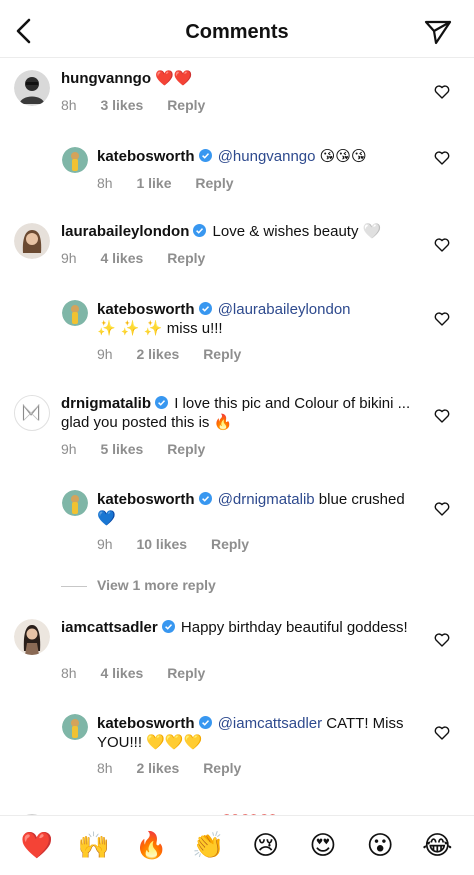 Image resolution: width=474 pixels, height=875 pixels. I want to click on paper-plane-icon, so click(438, 32).